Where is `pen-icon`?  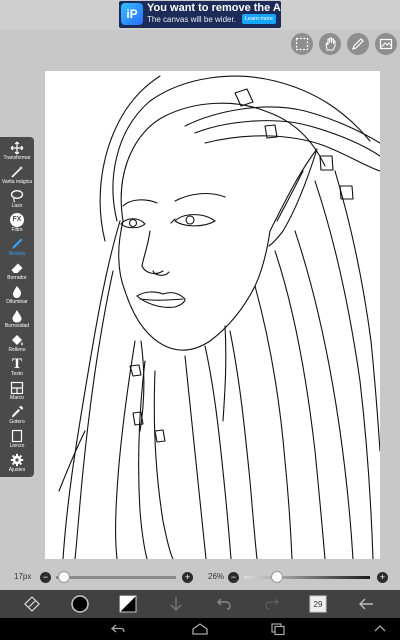
pen-icon is located at coordinates (358, 44).